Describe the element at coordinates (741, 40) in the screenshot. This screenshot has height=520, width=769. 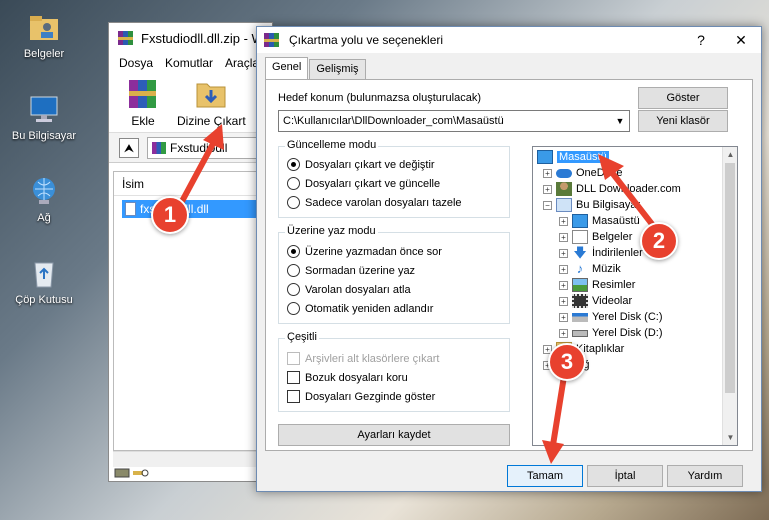
I see `close-icon: ✕` at that location.